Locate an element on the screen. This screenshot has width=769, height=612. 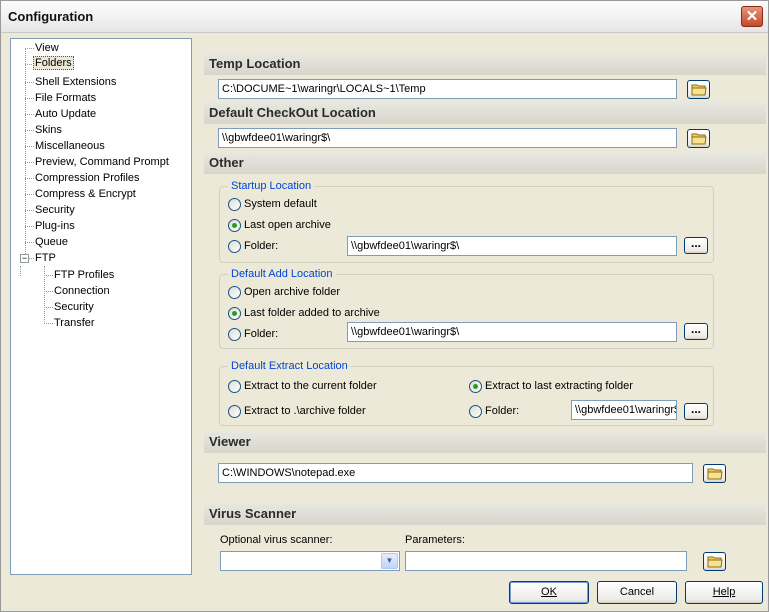
startup-system-default-radio: System default is located at coordinates (272, 205).